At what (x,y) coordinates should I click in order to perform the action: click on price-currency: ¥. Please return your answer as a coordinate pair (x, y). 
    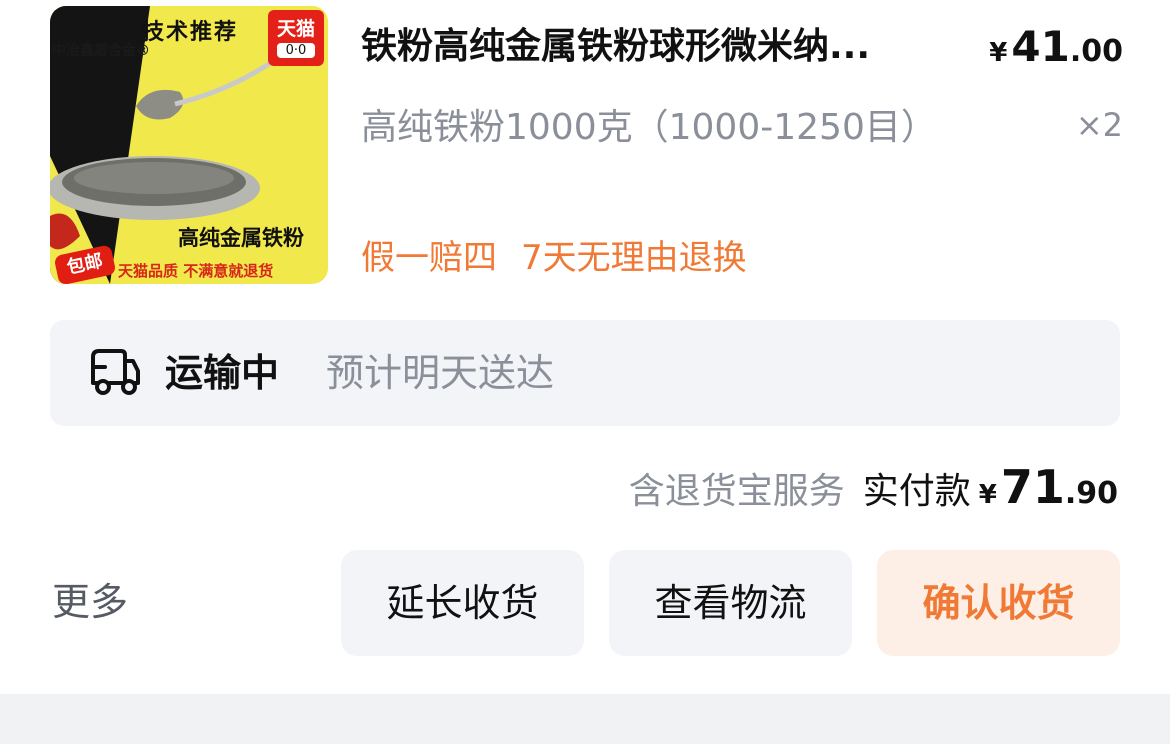
    Looking at the image, I should click on (998, 53).